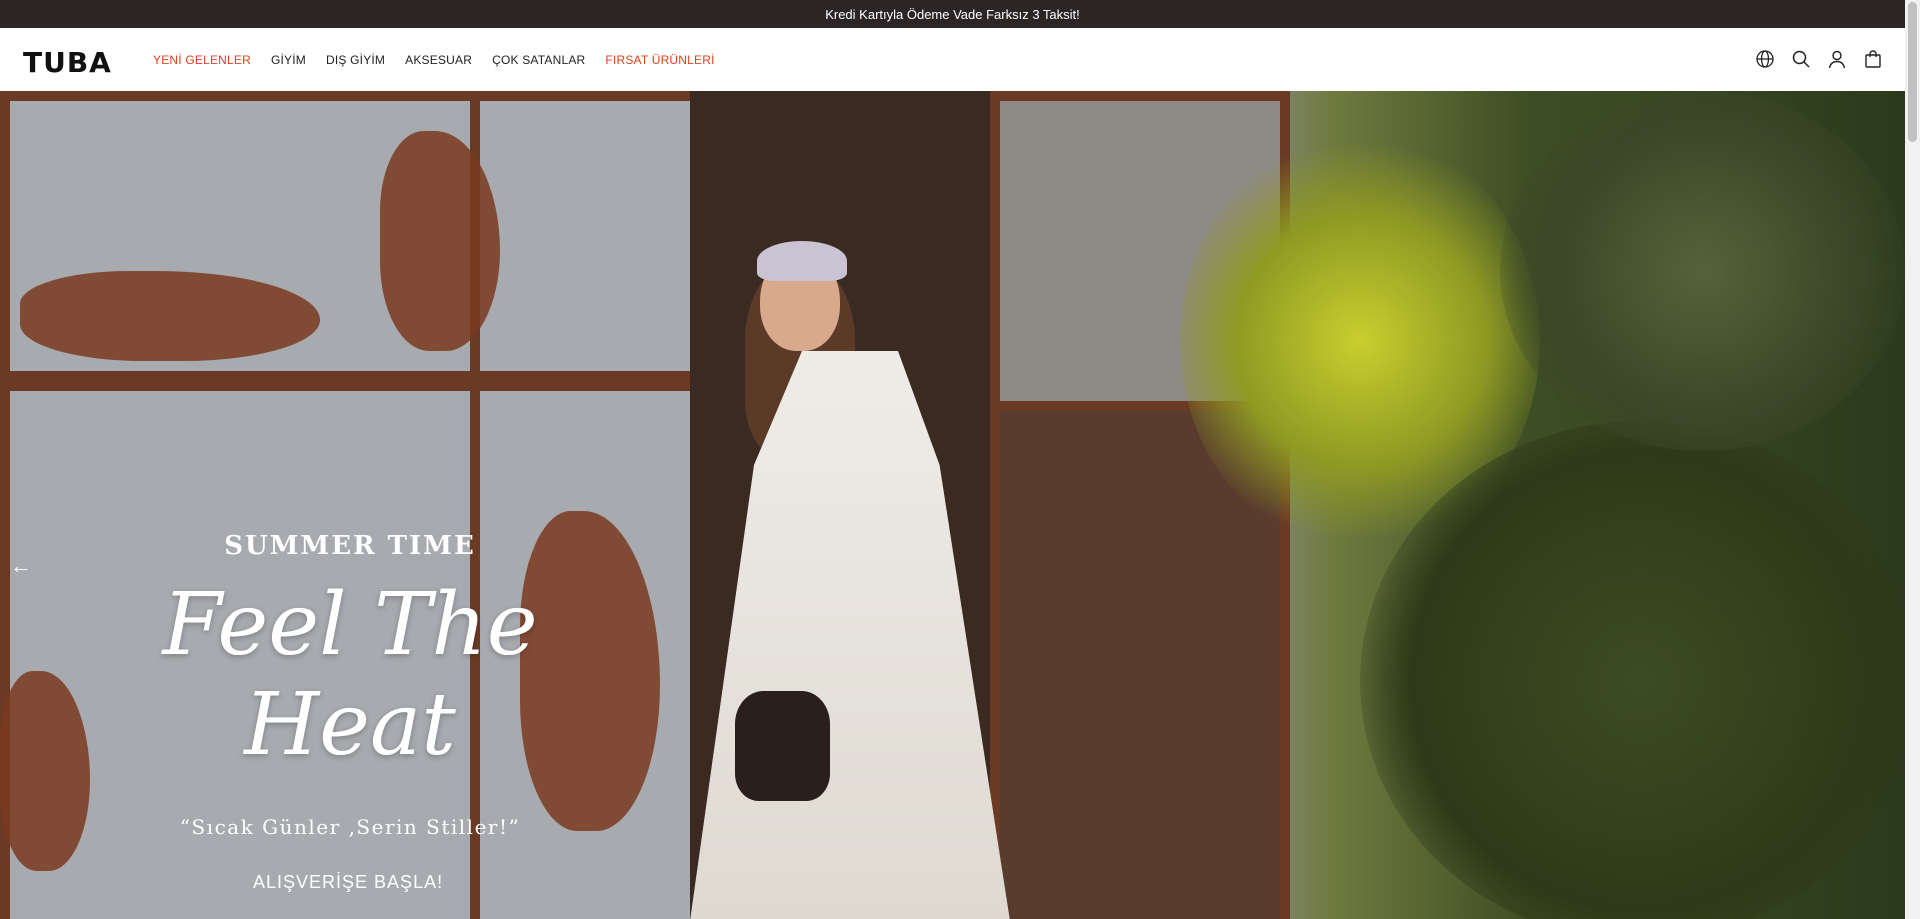  I want to click on header-icons, so click(1813, 59).